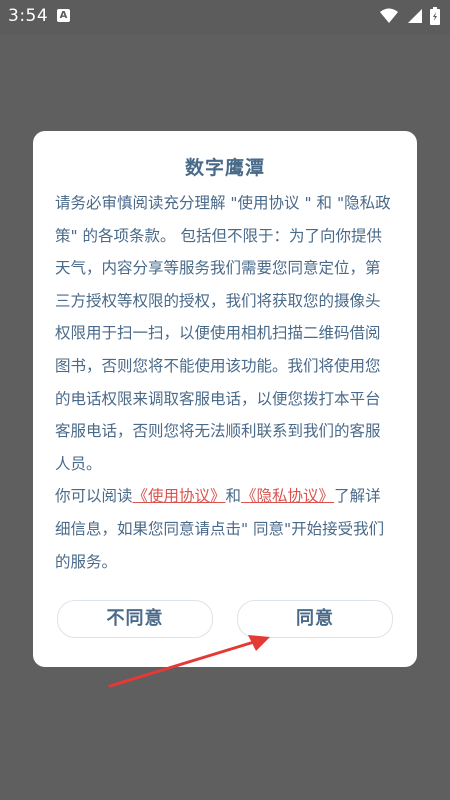 This screenshot has width=450, height=800. I want to click on battery-icon, so click(435, 16).